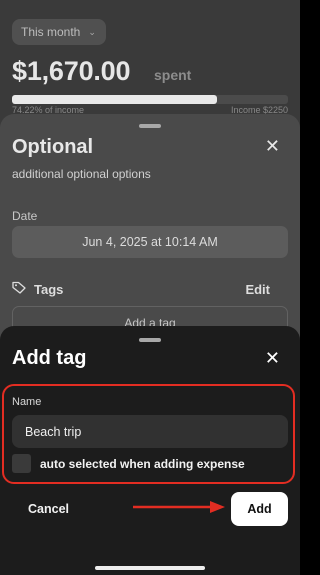 The image size is (320, 575). What do you see at coordinates (114, 99) in the screenshot?
I see `income-progress-fill` at bounding box center [114, 99].